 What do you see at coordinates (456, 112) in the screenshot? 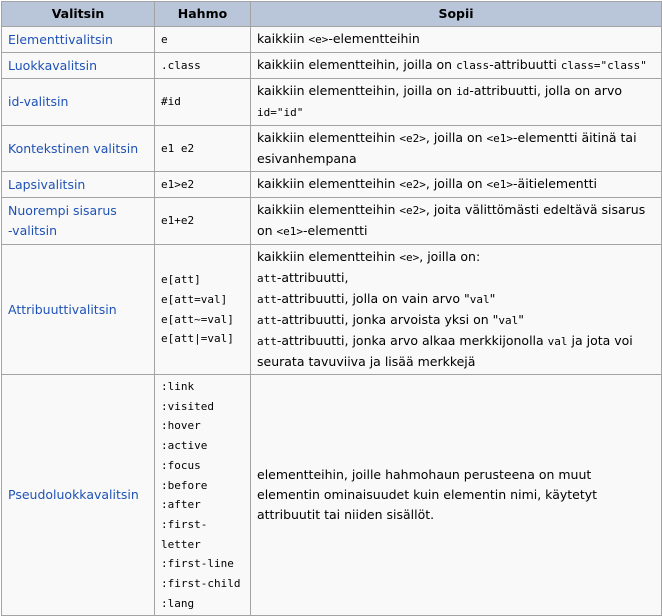
I see `description-line: id="id"` at bounding box center [456, 112].